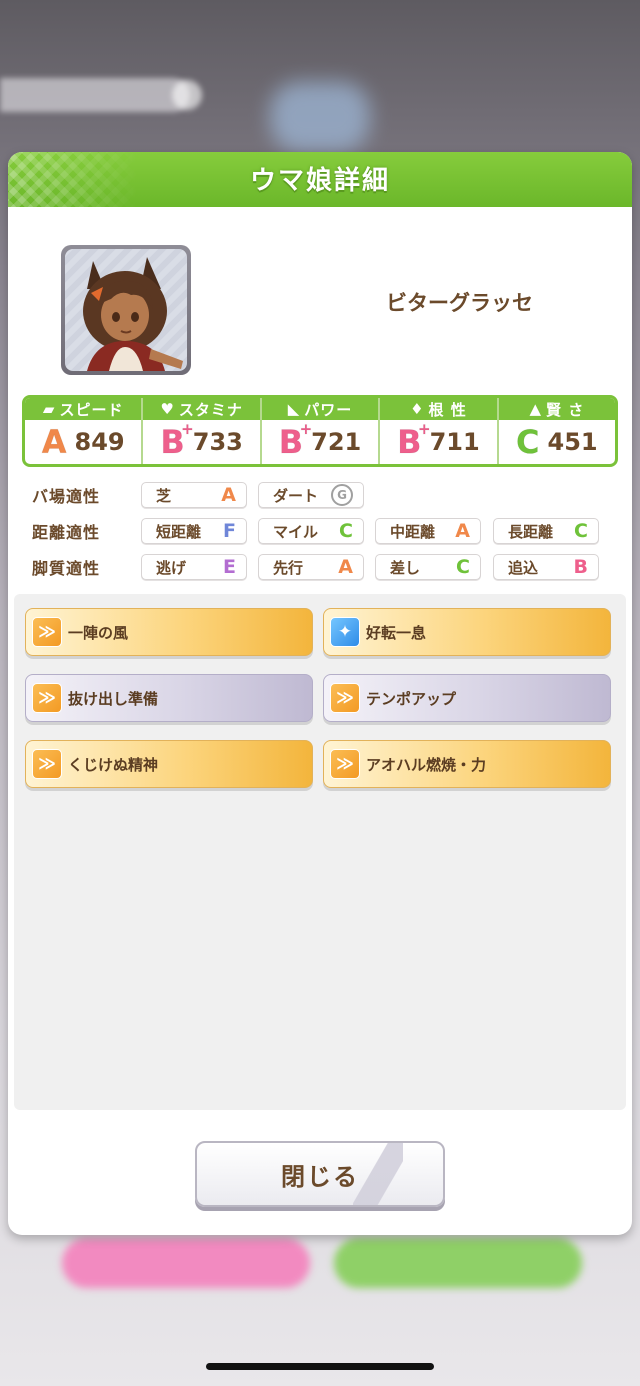  I want to click on aptitude-label: バ場適性, so click(66, 496).